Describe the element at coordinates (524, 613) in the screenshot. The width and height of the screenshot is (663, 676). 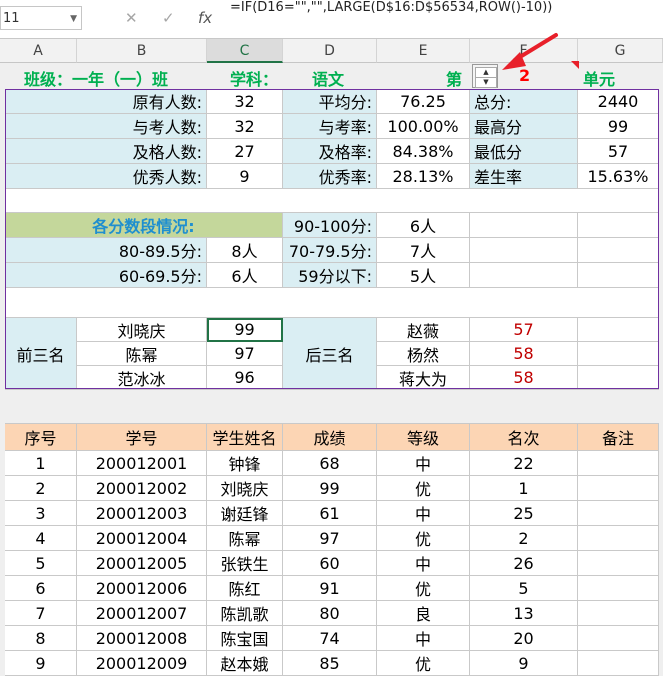
I see `table-cell-rank: 13` at that location.